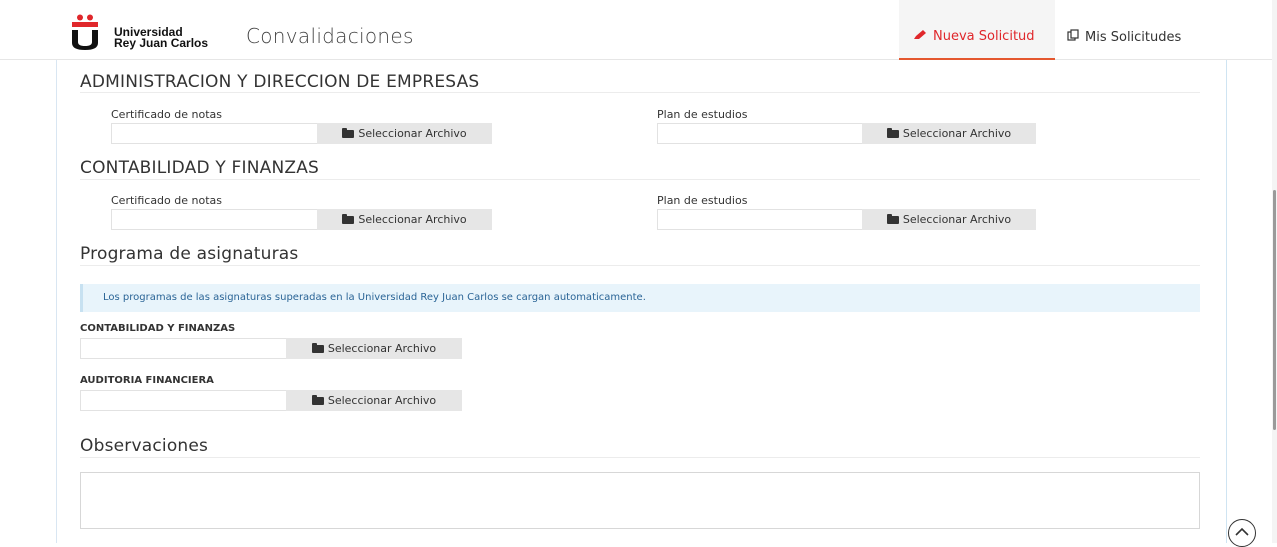 Image resolution: width=1277 pixels, height=547 pixels. I want to click on section-title-contabilidad: CONTABILIDAD Y FINANZAS, so click(200, 168).